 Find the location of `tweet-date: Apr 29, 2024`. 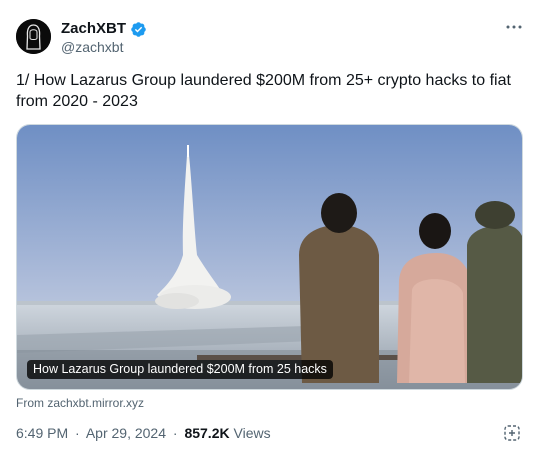

tweet-date: Apr 29, 2024 is located at coordinates (126, 433).